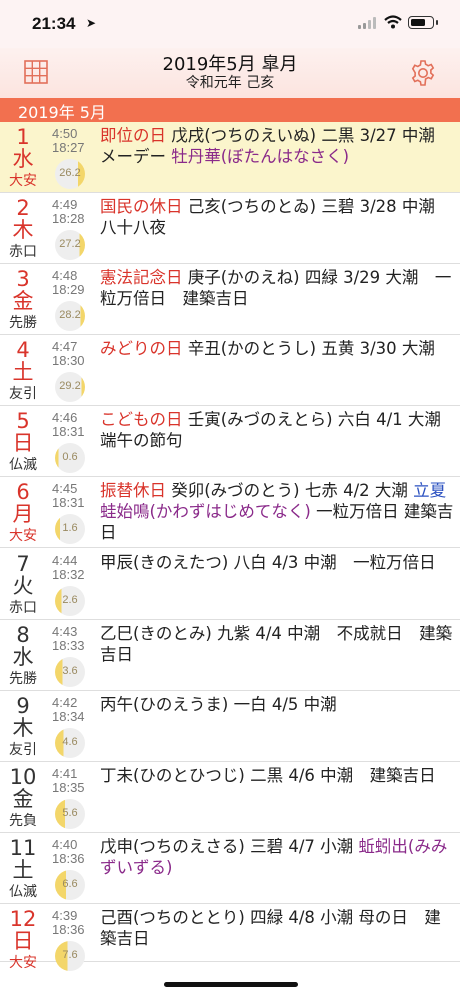 The width and height of the screenshot is (460, 996). What do you see at coordinates (125, 938) in the screenshot?
I see `calendar-info-text: 築吉日` at bounding box center [125, 938].